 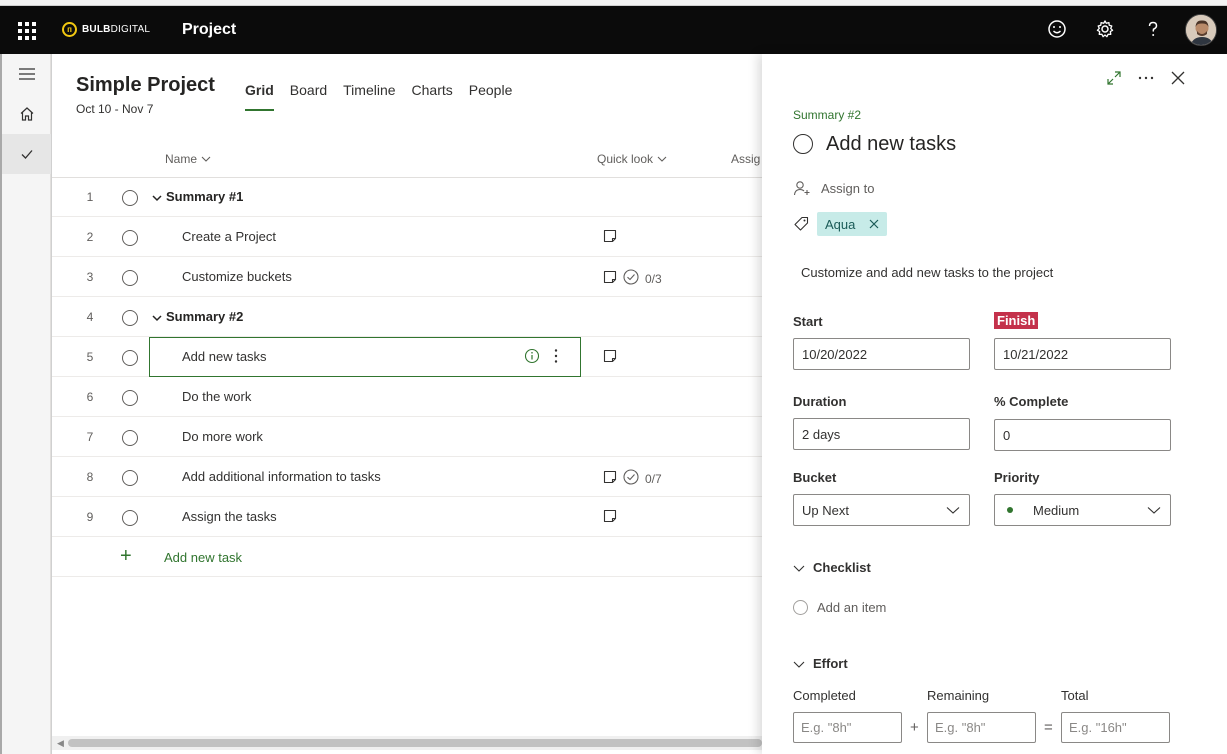 I want to click on horizontal-scrollbar: ◀, so click(x=407, y=743).